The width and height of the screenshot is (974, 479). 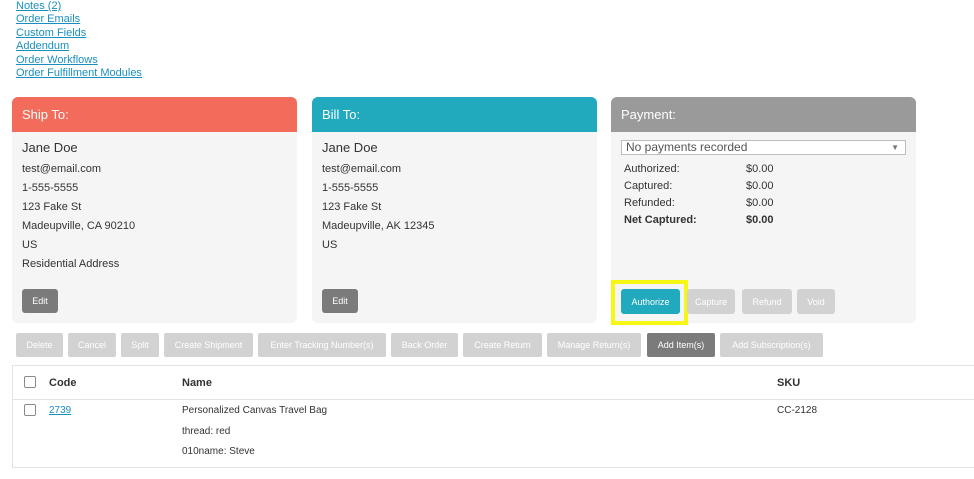 I want to click on bill-to-email: test@email.com, so click(x=362, y=169).